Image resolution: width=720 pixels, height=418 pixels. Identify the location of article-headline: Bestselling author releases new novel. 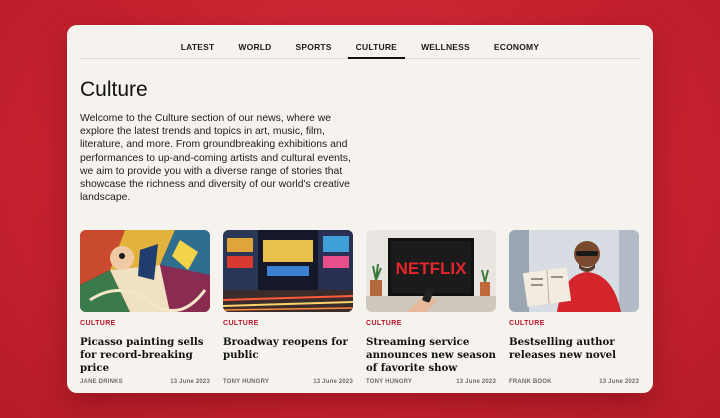
(574, 349).